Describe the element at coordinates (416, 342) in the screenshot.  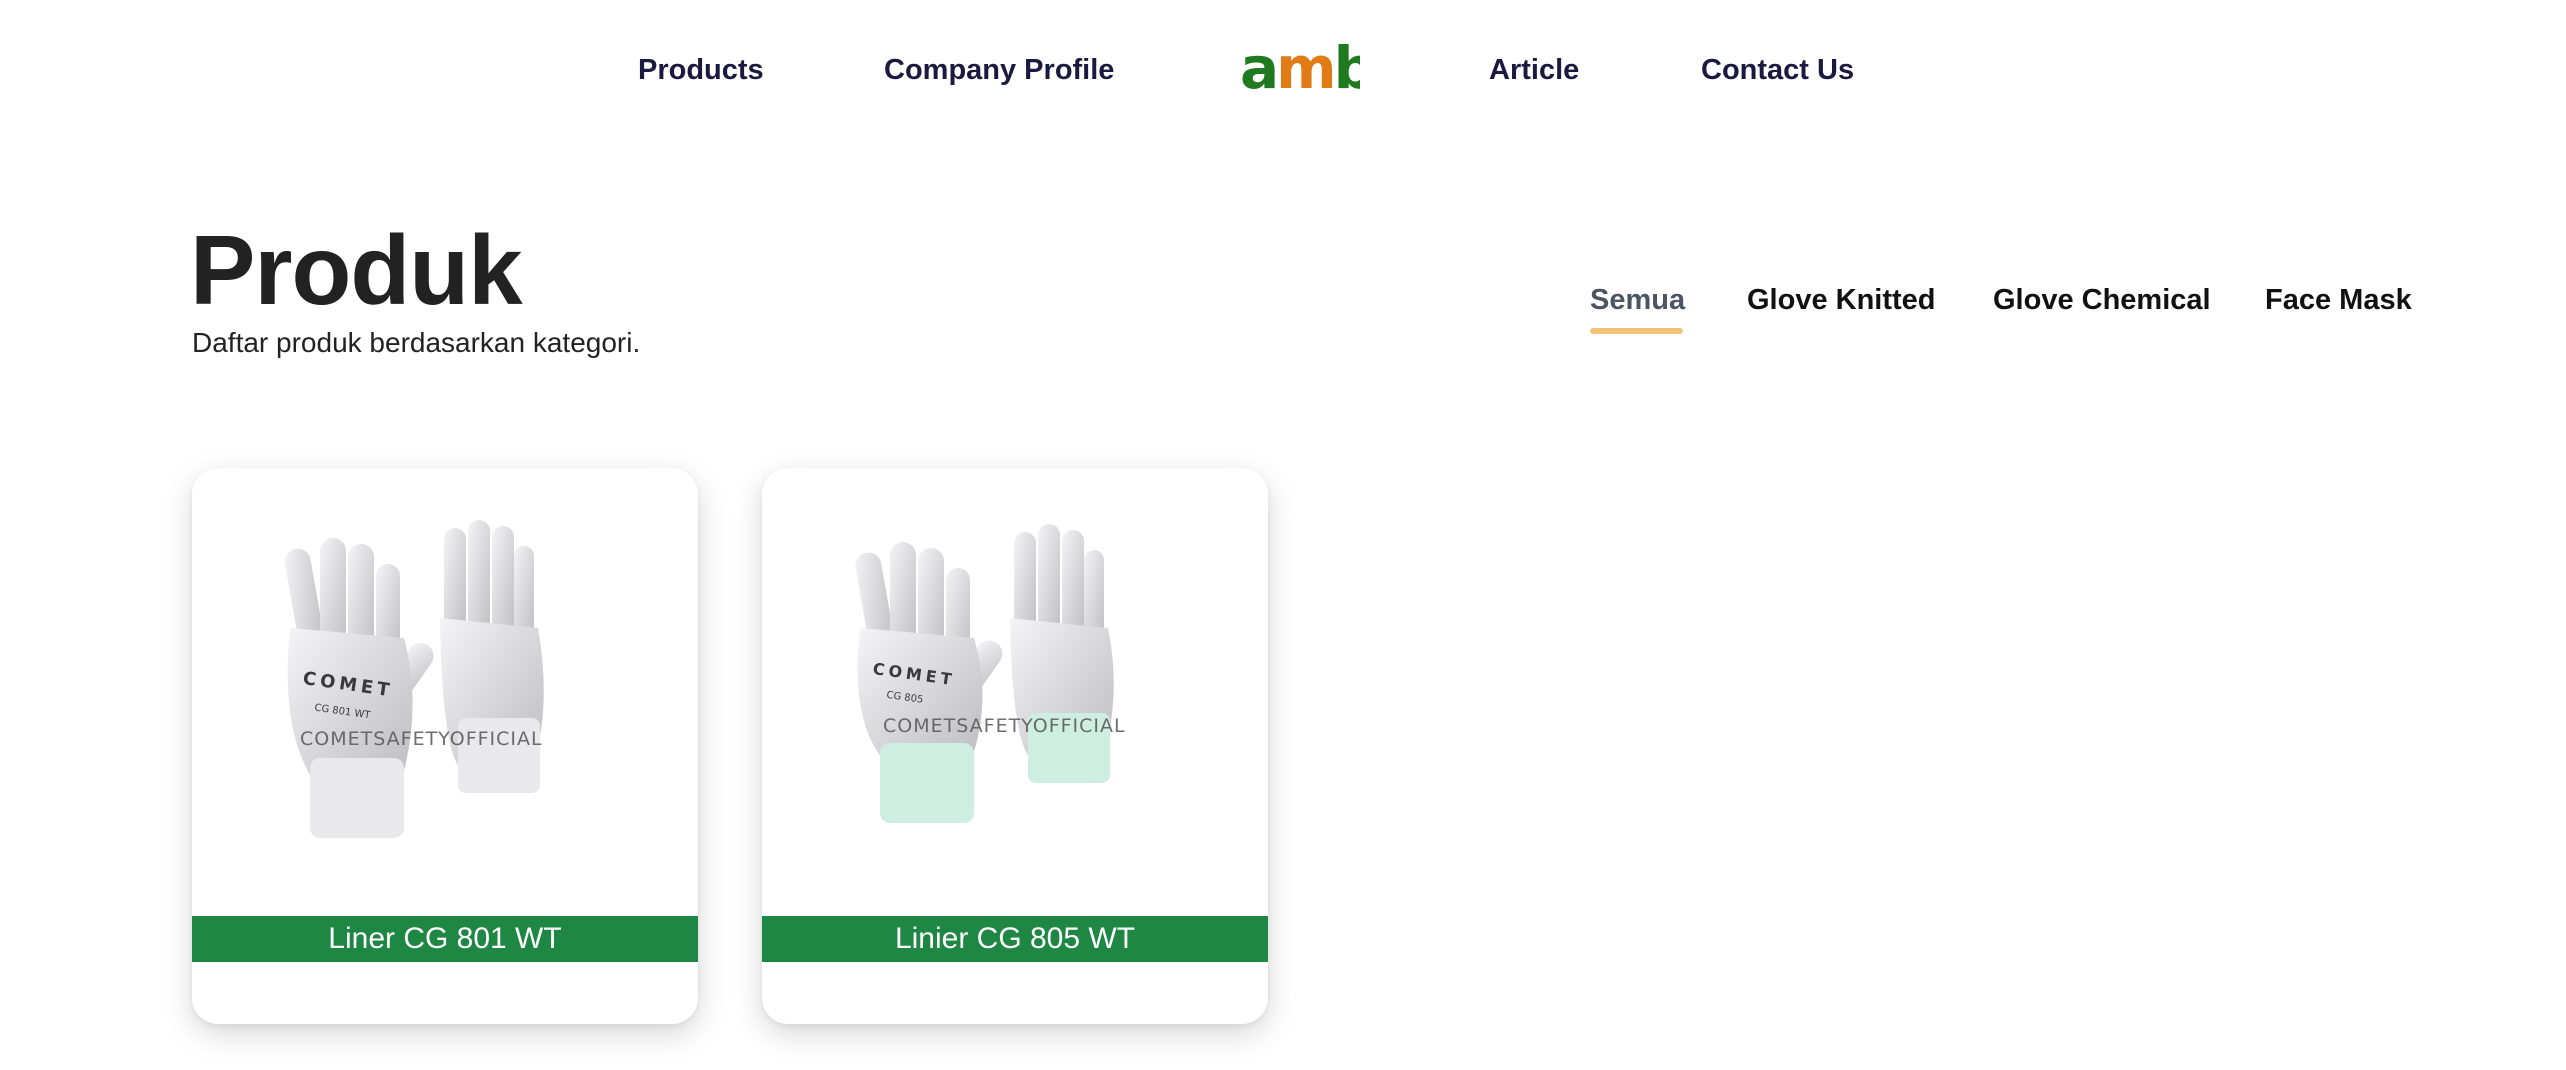
I see `page-subtitle: Daftar produk berdasarkan kategori.` at that location.